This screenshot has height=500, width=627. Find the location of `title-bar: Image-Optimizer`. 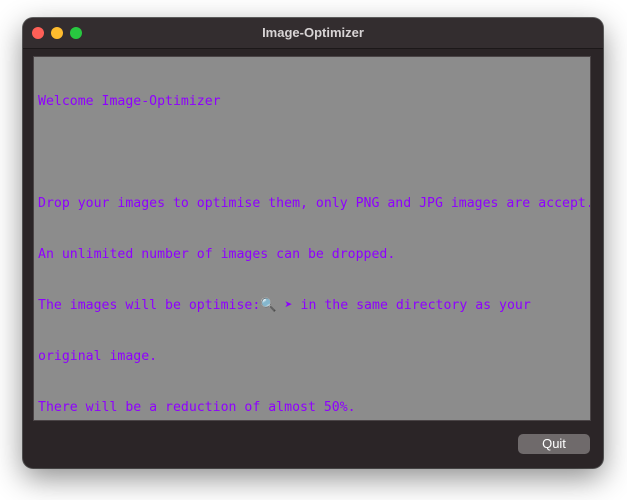

title-bar: Image-Optimizer is located at coordinates (313, 33).